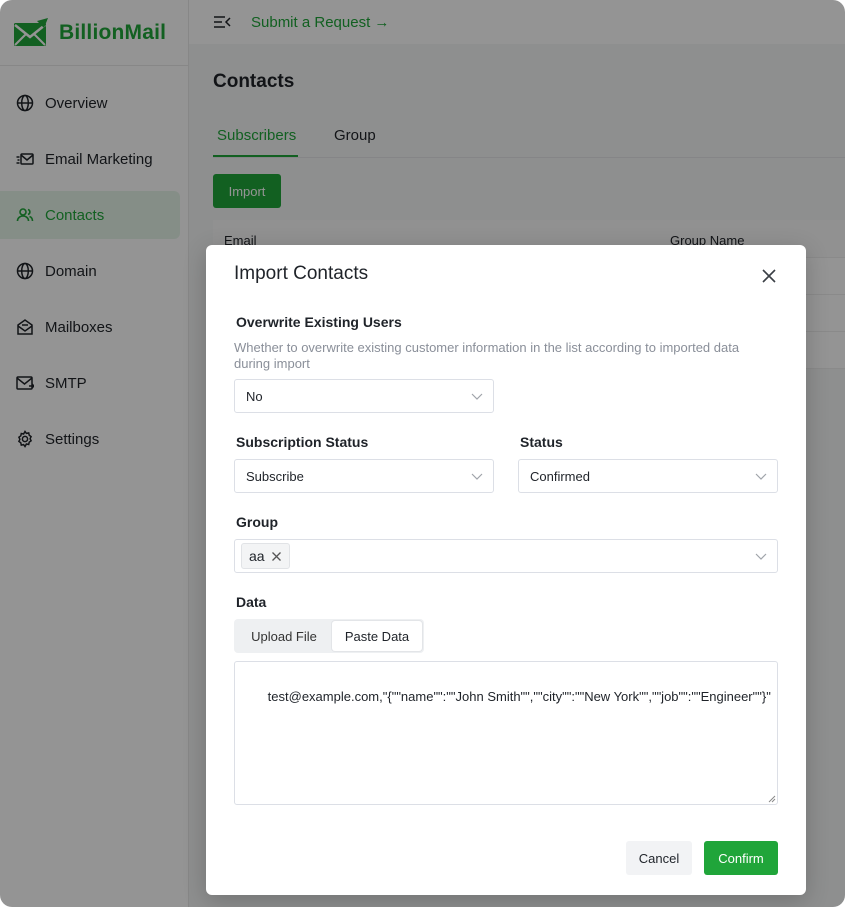 The image size is (845, 907). Describe the element at coordinates (648, 476) in the screenshot. I see `status-select: Confirmed` at that location.